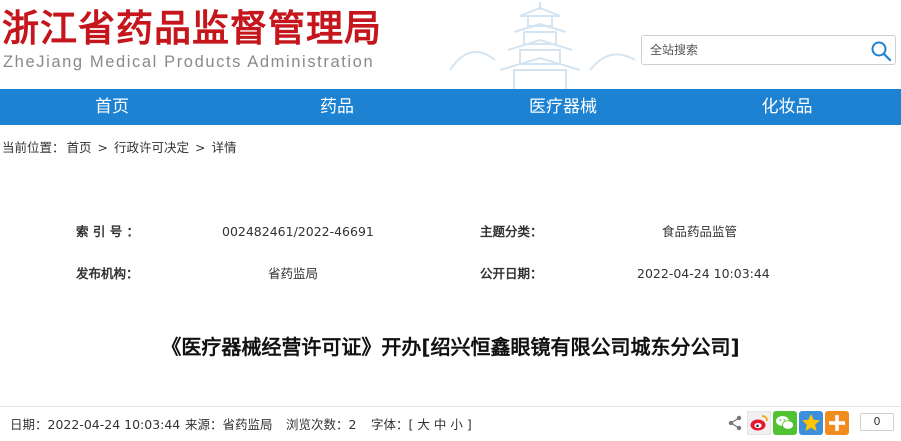  Describe the element at coordinates (703, 273) in the screenshot. I see `publish-date-value: 2022-04-24 10:03:44` at that location.